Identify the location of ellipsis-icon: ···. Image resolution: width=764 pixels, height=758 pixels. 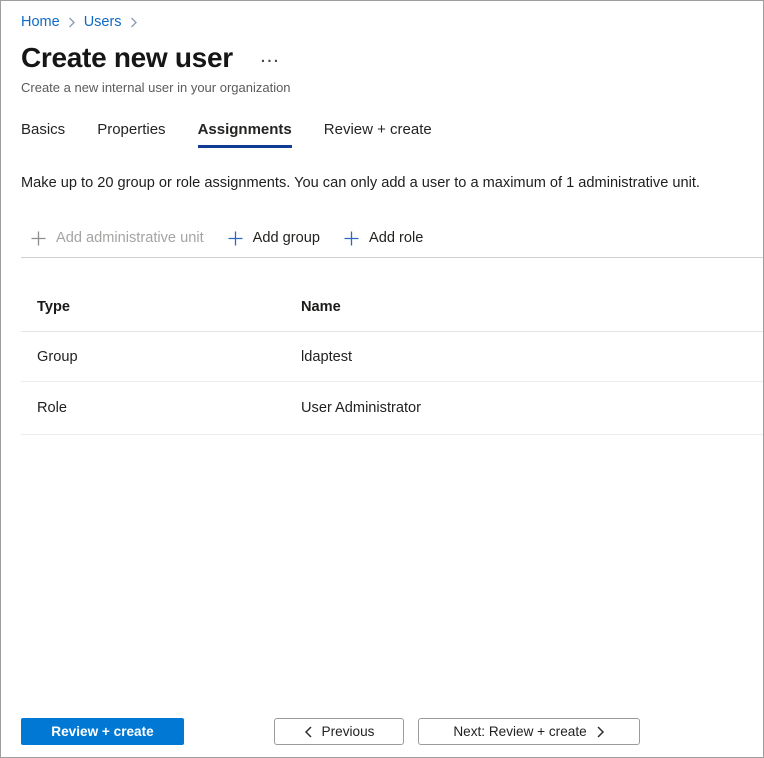
(270, 61).